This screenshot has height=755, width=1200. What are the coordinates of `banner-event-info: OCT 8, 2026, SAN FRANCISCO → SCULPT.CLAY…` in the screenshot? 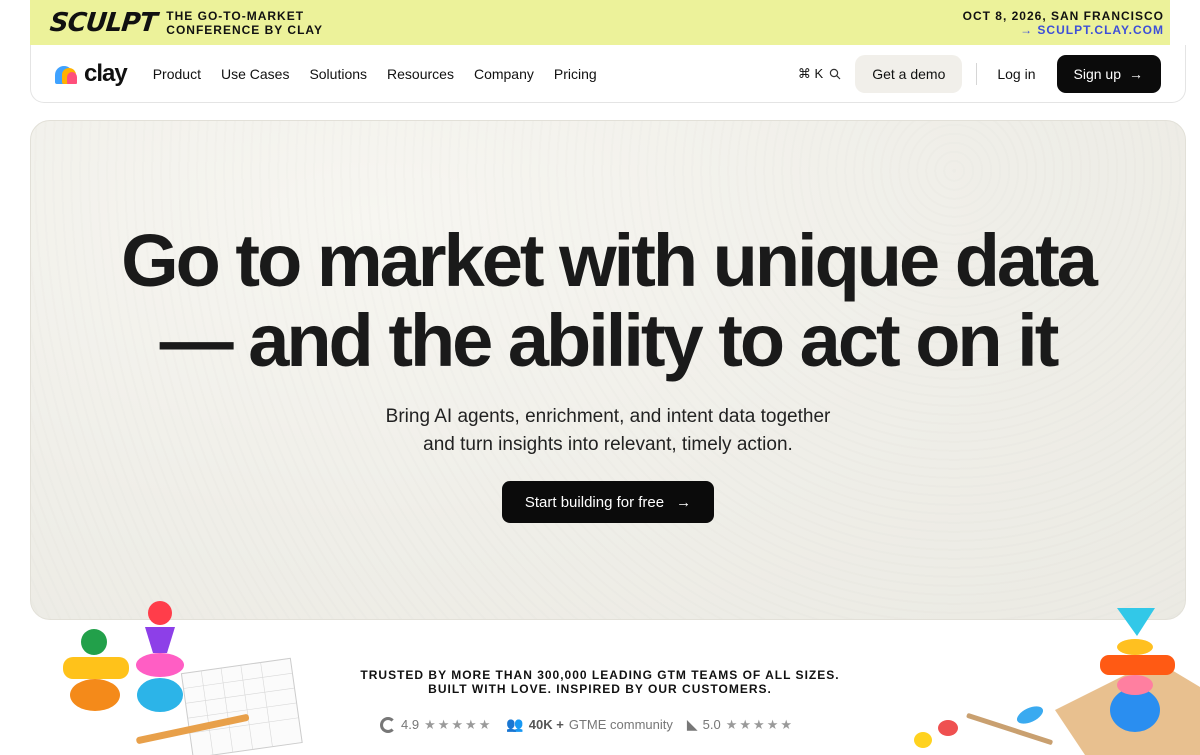 It's located at (1063, 23).